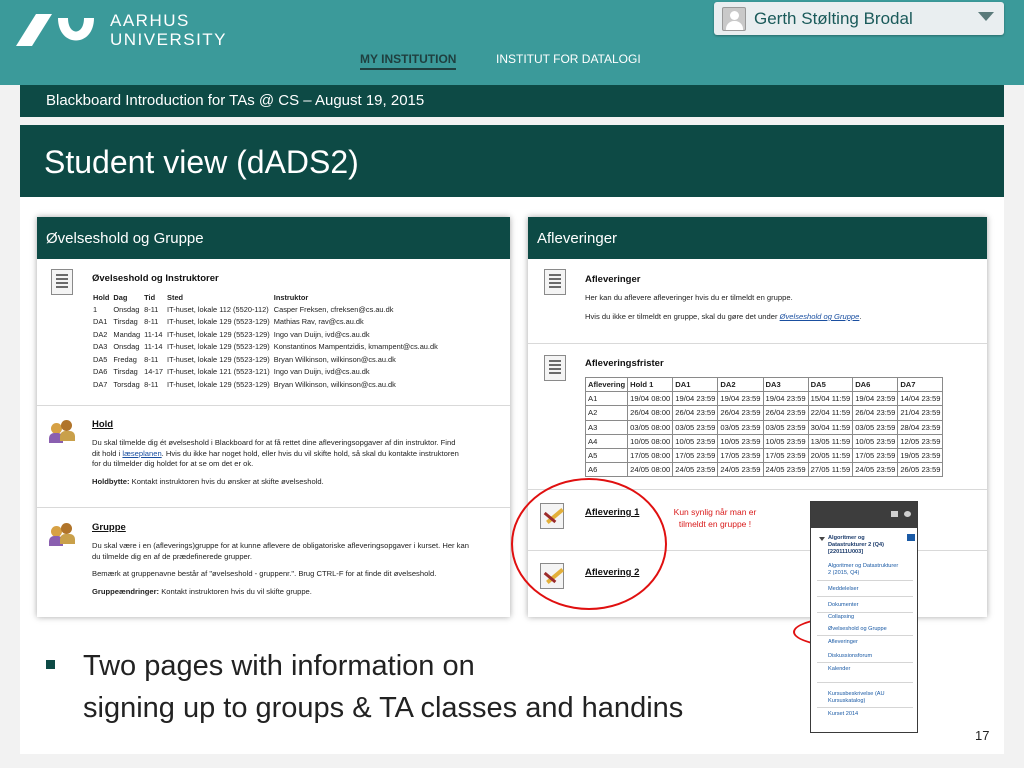 This screenshot has height=768, width=1024. Describe the element at coordinates (843, 605) in the screenshot. I see `menu-item-dokumenter: Dokumenter` at that location.